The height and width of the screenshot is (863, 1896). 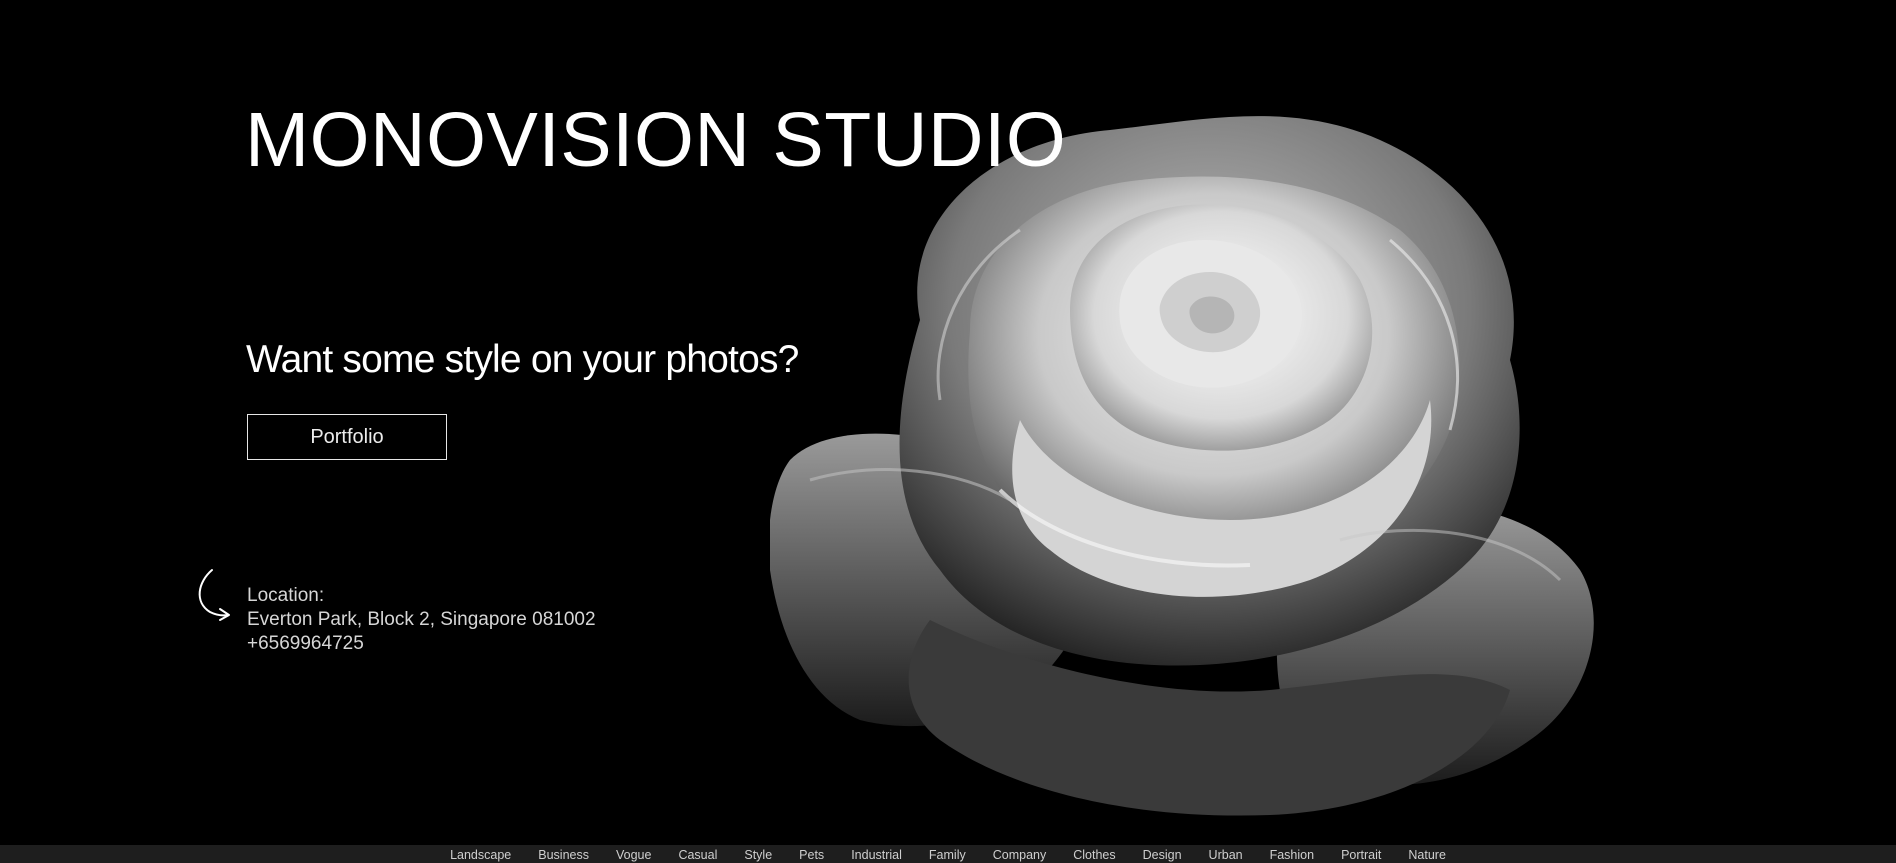 I want to click on nav-link-style: Style, so click(x=758, y=855).